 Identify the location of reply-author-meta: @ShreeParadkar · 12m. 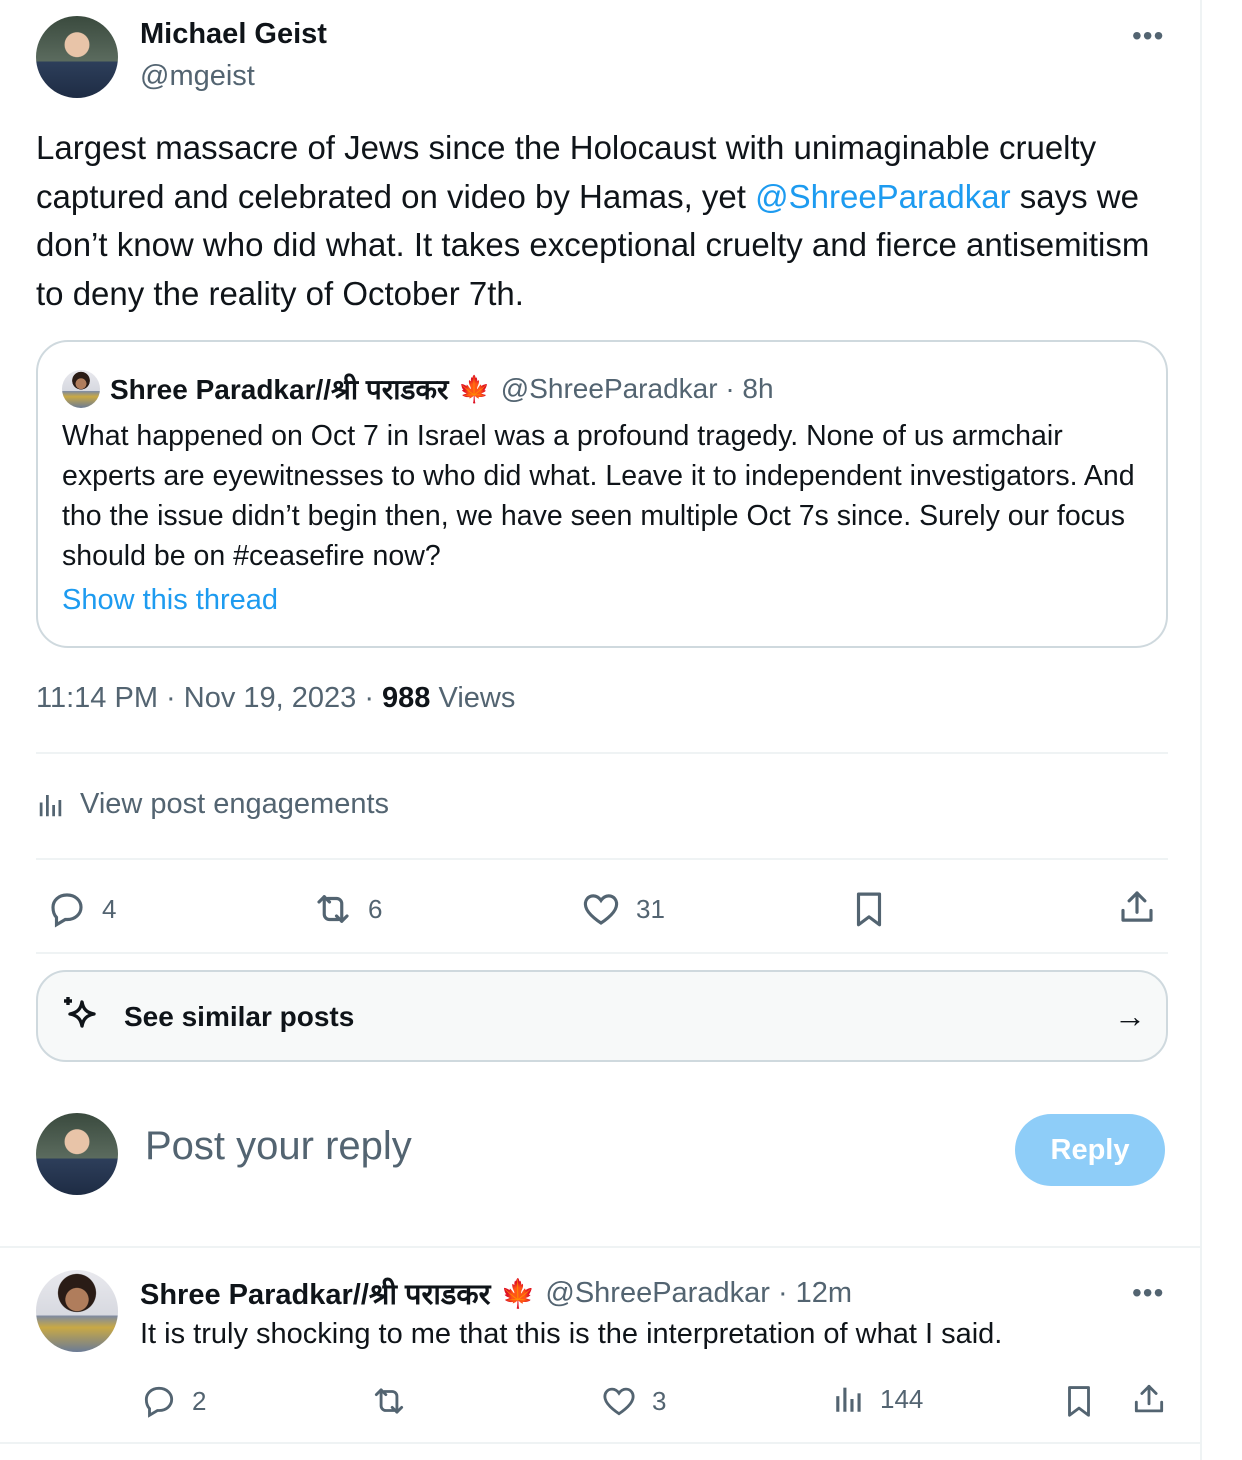
(698, 1293).